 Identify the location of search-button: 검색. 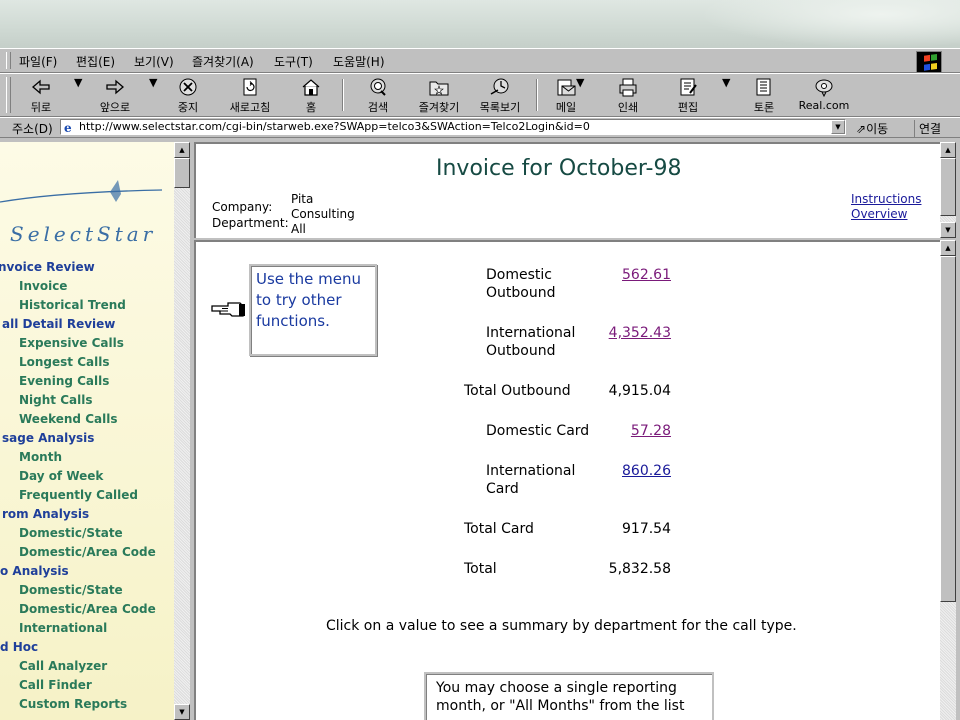
(378, 95).